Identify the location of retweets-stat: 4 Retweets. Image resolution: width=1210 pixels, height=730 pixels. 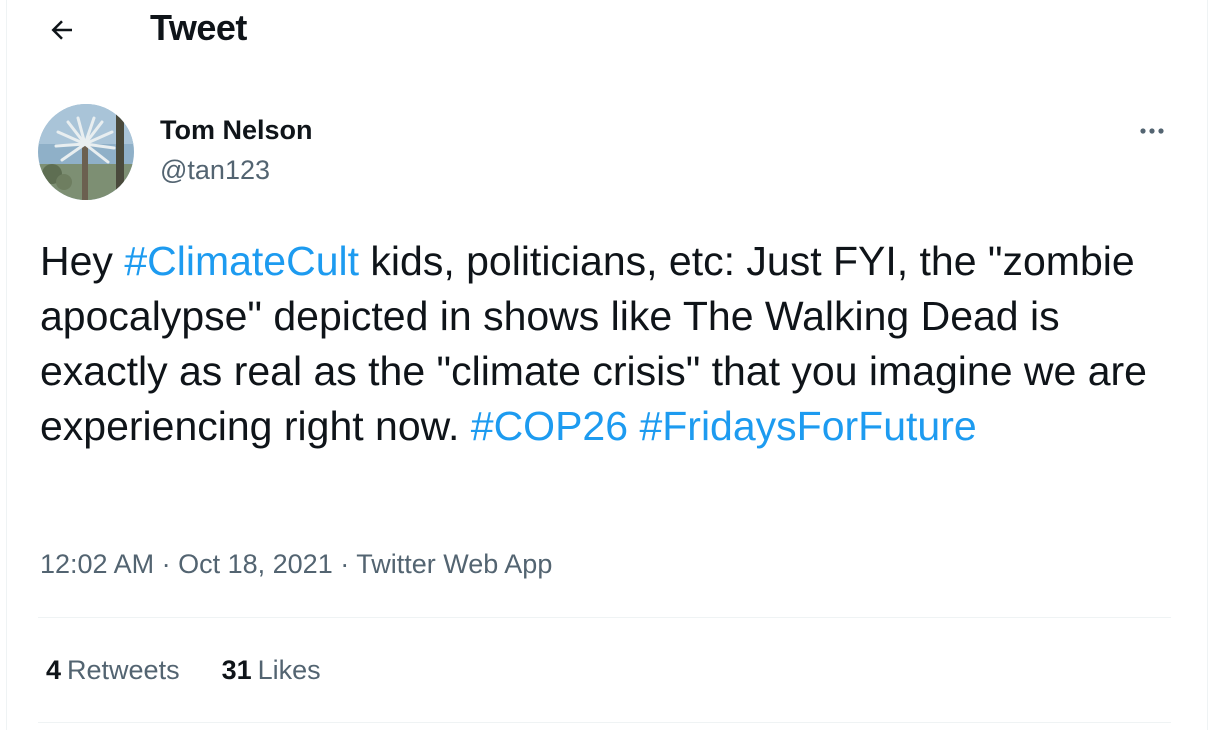
(113, 670).